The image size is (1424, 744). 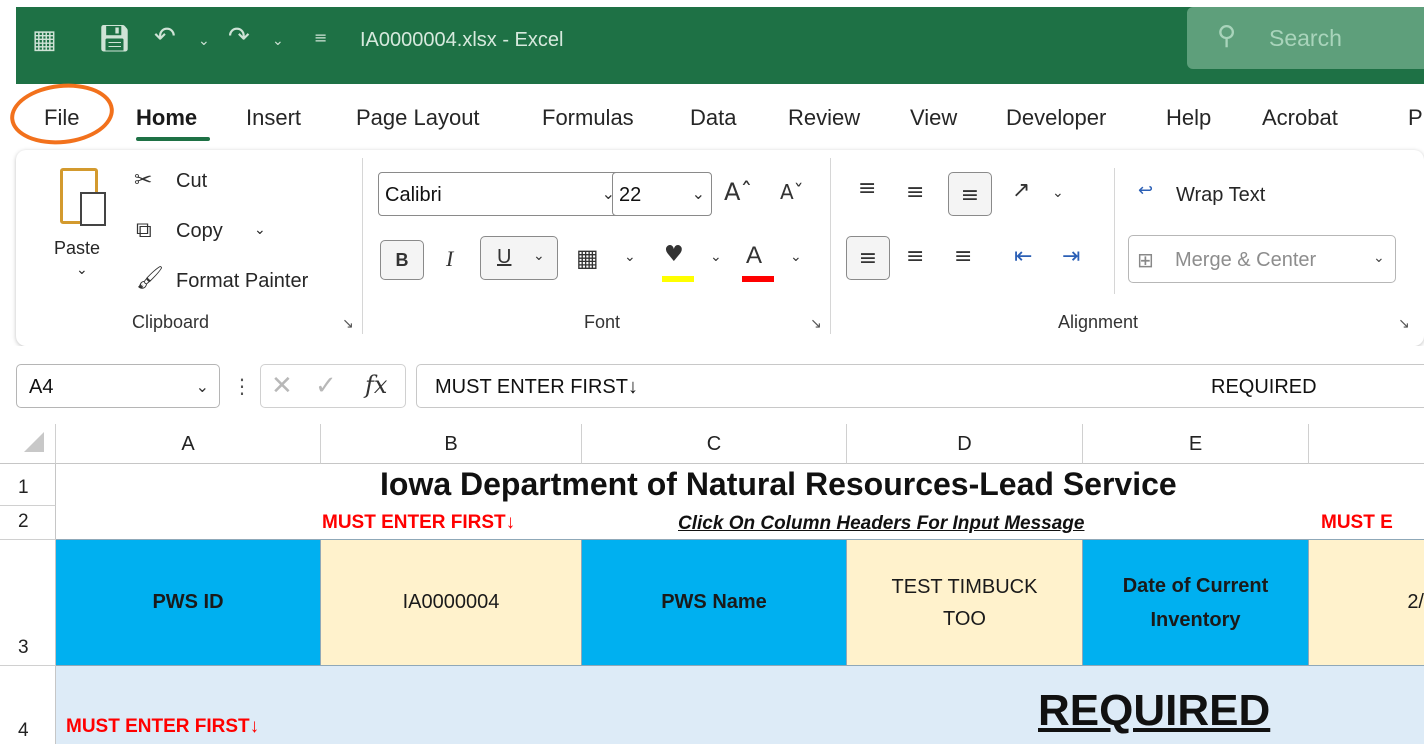 What do you see at coordinates (1415, 602) in the screenshot?
I see `date-value: 2/` at bounding box center [1415, 602].